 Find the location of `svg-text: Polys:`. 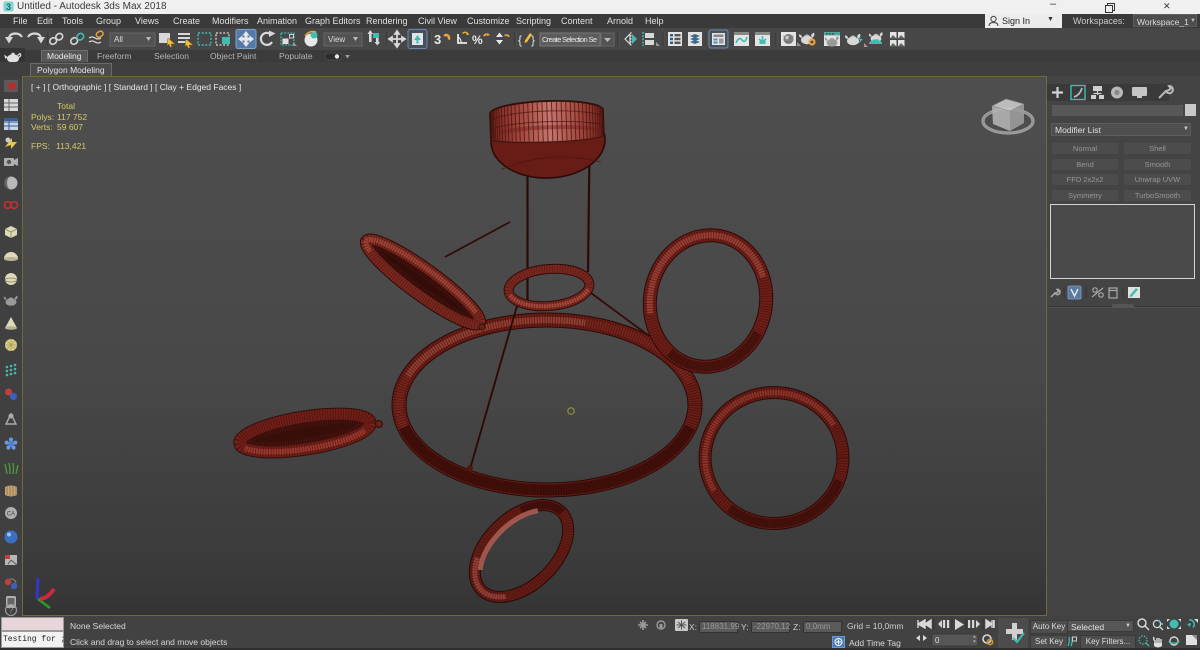

svg-text: Polys: is located at coordinates (42, 117).